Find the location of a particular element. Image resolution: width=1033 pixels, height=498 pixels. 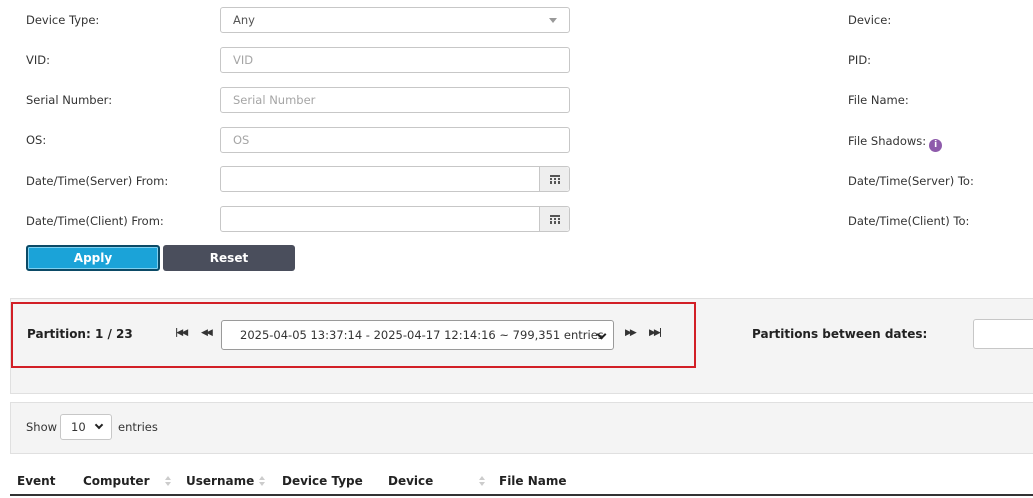

column-header-username: Username is located at coordinates (220, 481).